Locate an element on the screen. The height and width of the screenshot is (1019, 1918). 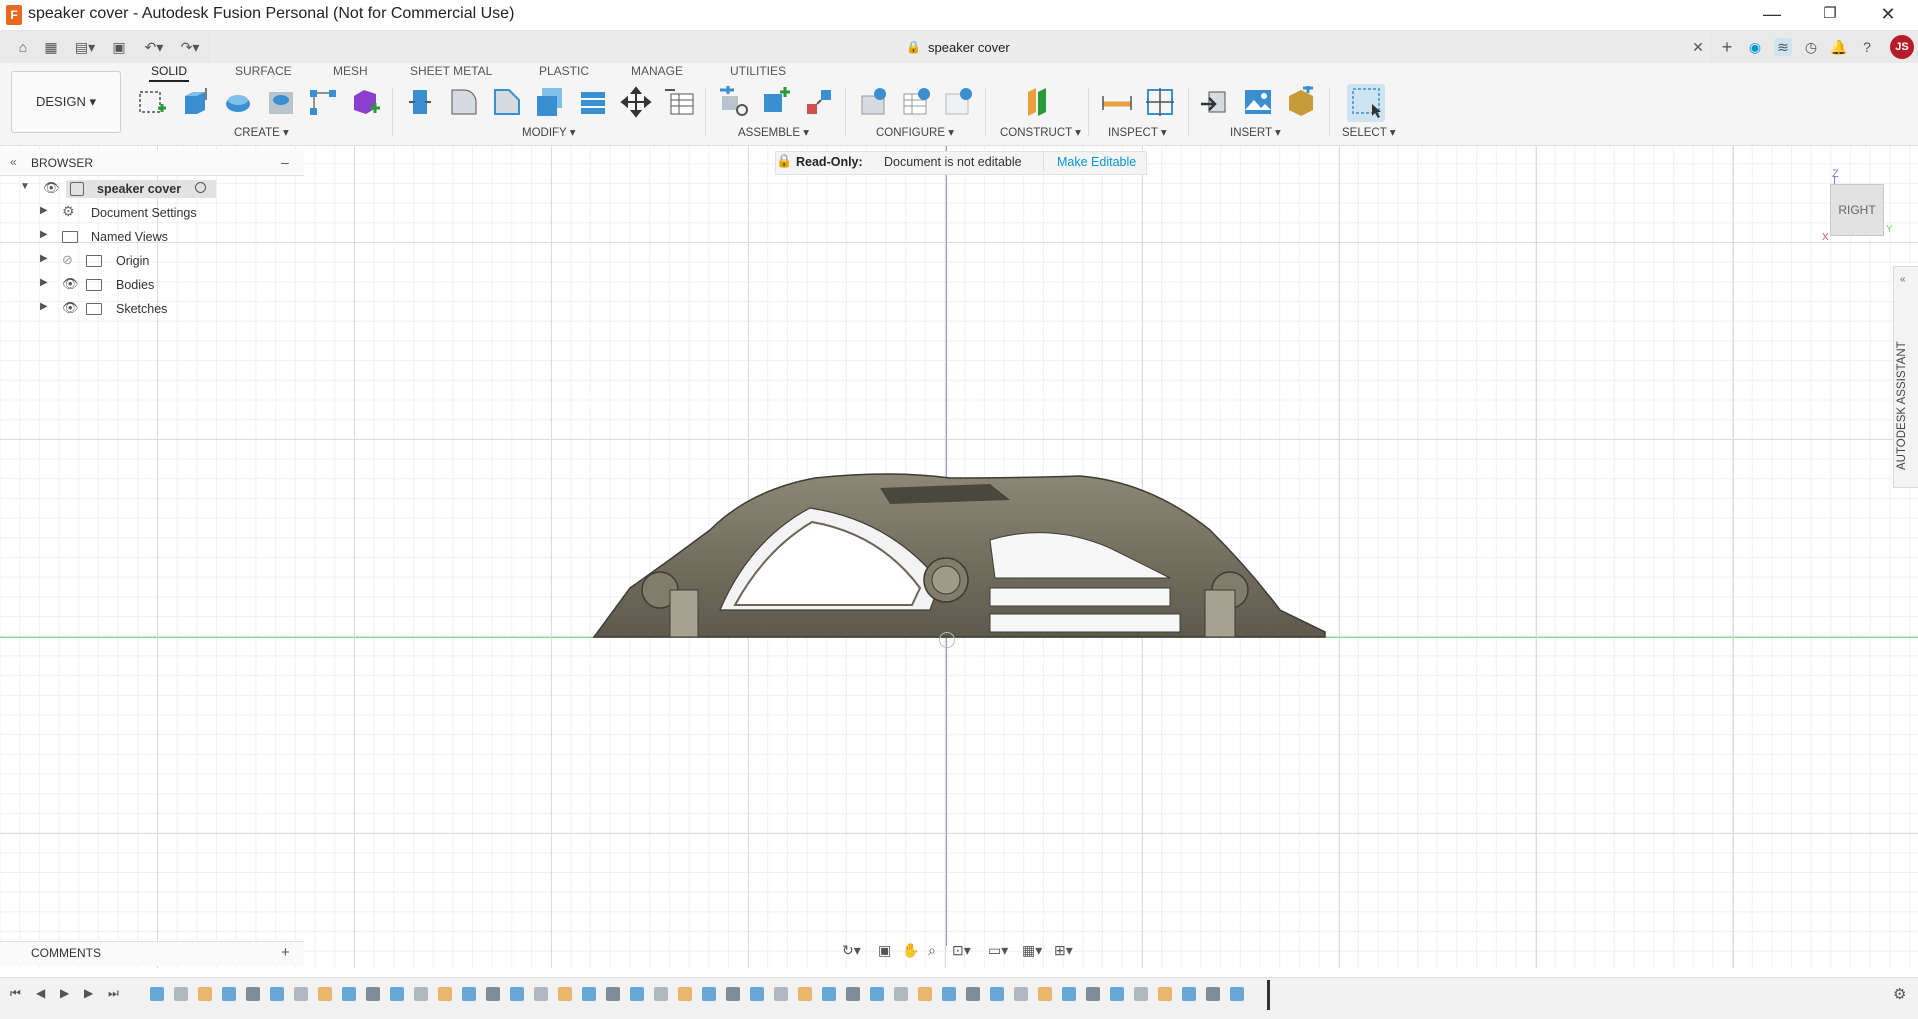
configure-icon is located at coordinates (874, 102).